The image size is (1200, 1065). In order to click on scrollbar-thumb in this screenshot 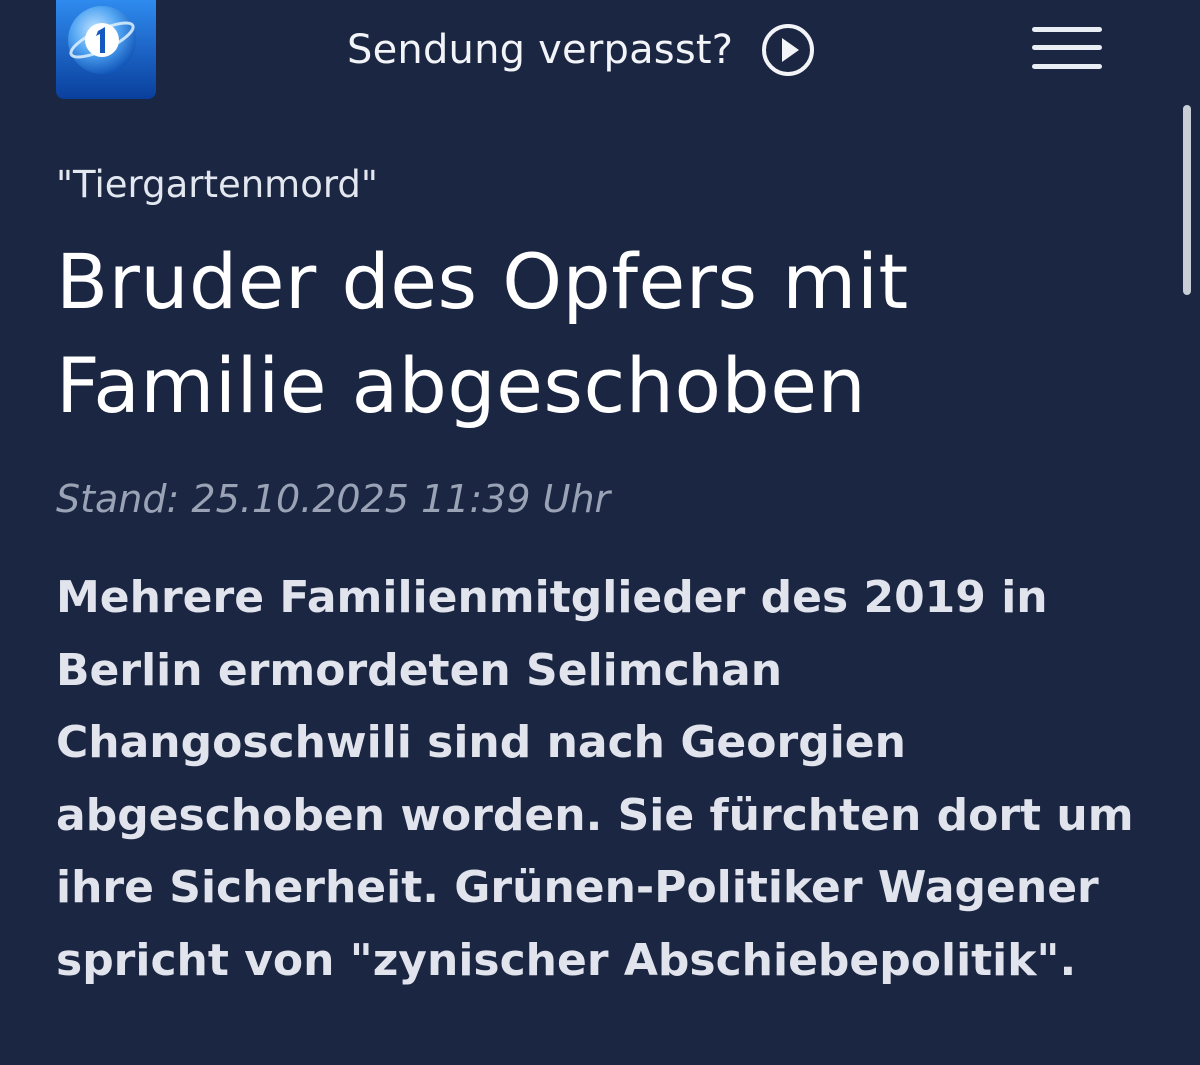, I will do `click(1187, 200)`.